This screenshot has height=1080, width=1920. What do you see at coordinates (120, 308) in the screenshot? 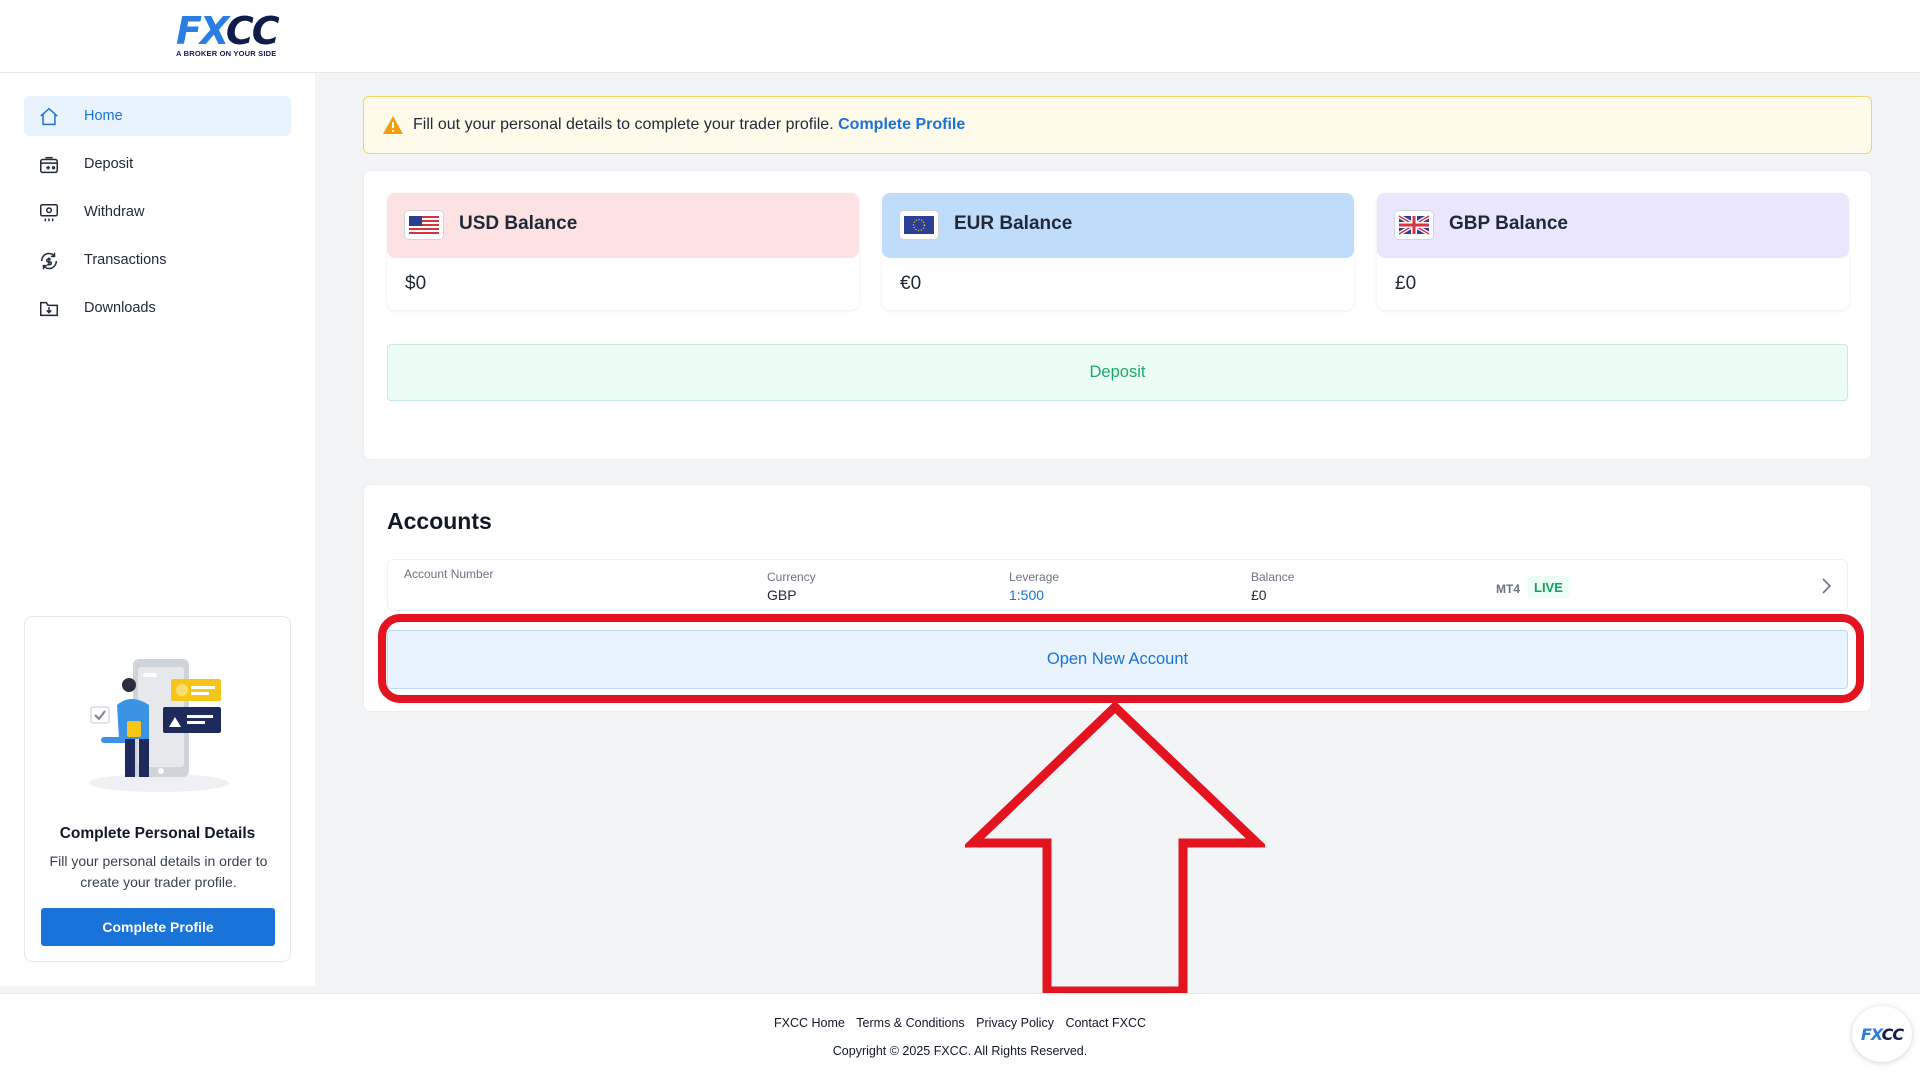
I see `sidebar-item-label: Downloads` at bounding box center [120, 308].